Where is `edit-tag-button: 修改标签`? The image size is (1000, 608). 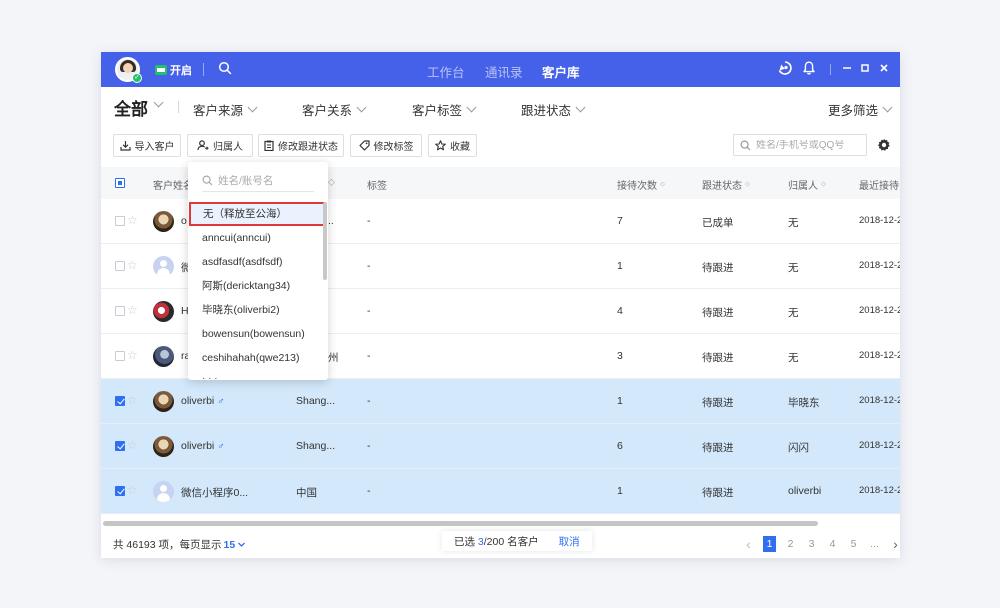 edit-tag-button: 修改标签 is located at coordinates (386, 145).